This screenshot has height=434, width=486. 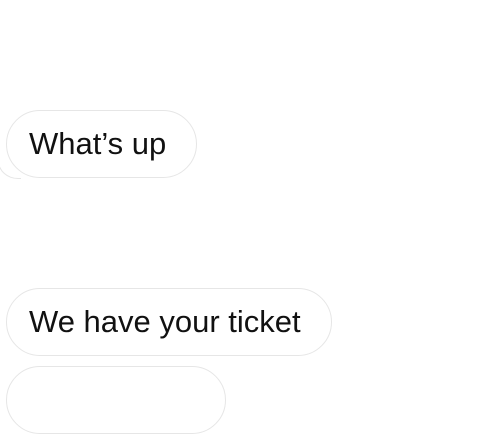 What do you see at coordinates (165, 321) in the screenshot?
I see `message-text: We have your ticket` at bounding box center [165, 321].